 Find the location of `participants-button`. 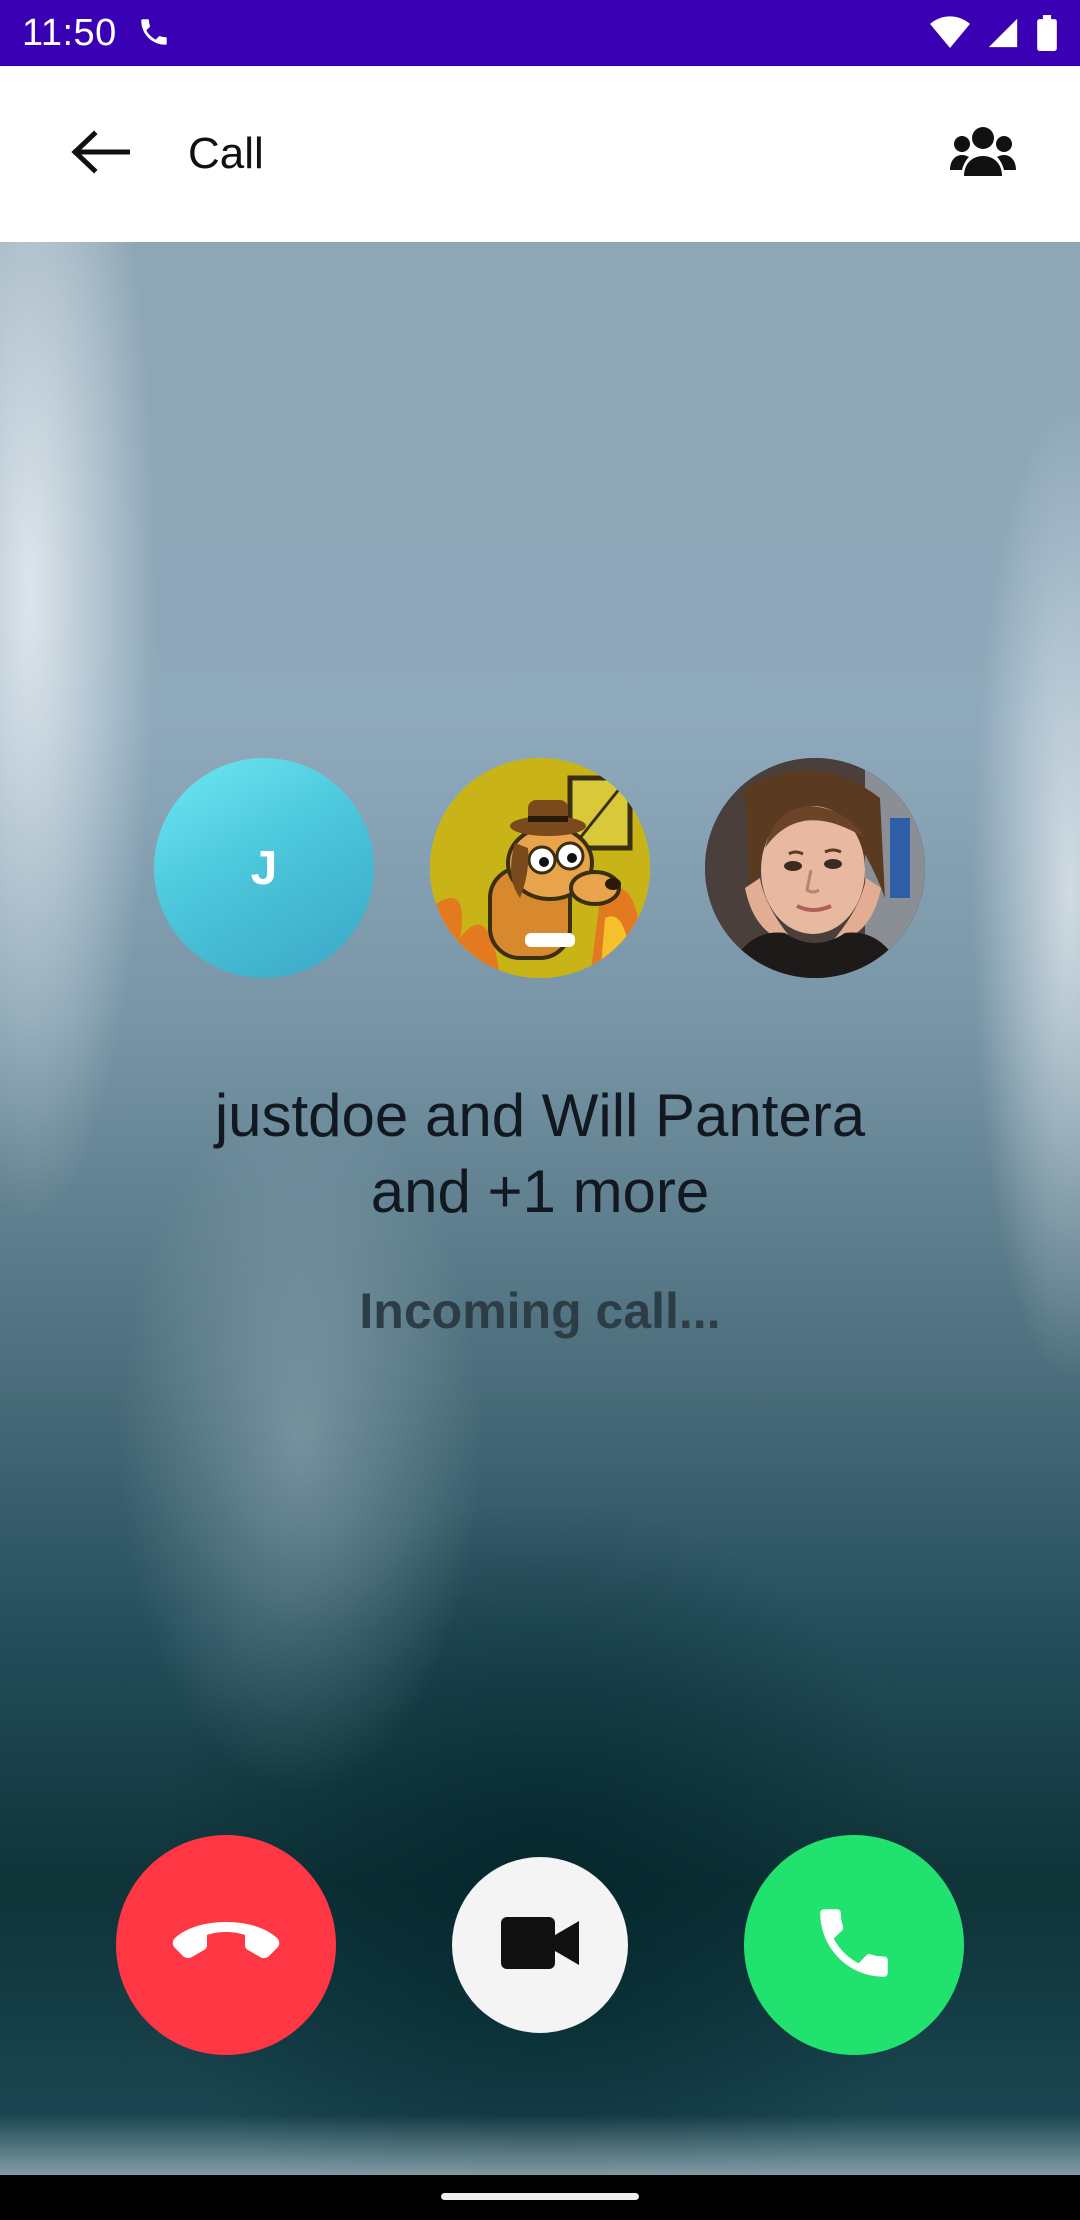

participants-button is located at coordinates (983, 154).